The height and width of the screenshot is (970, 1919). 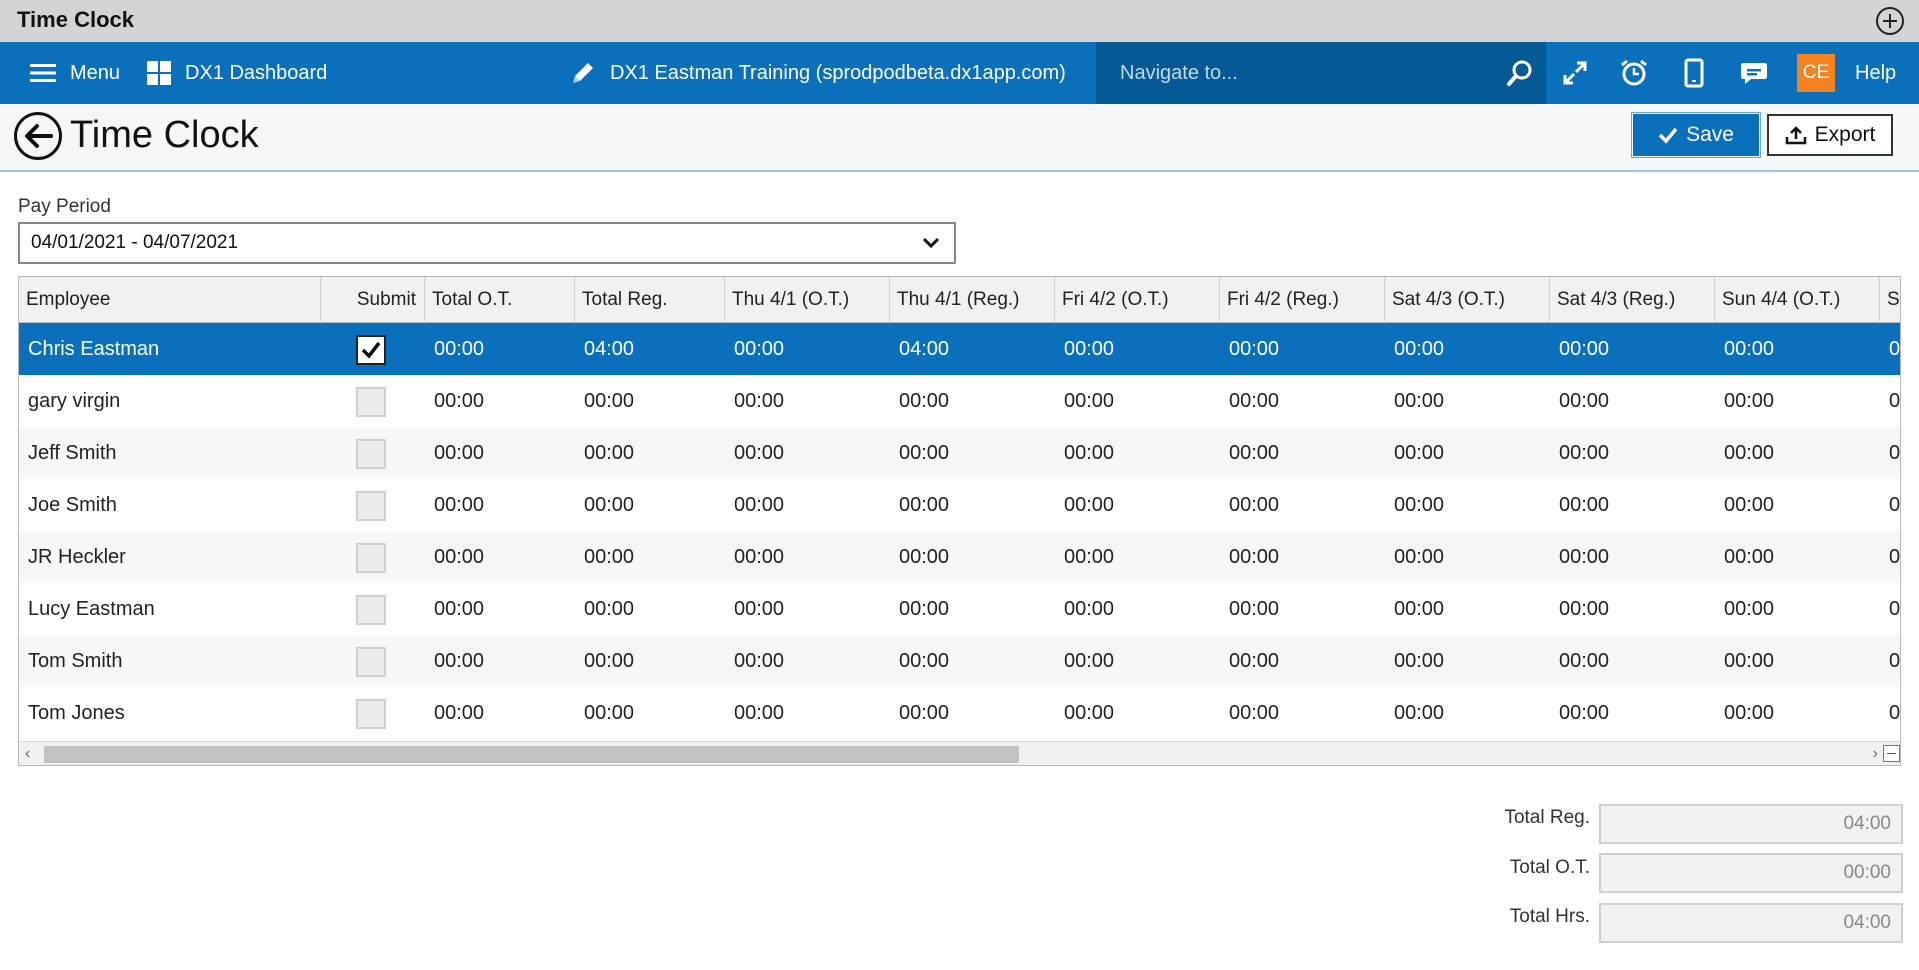 What do you see at coordinates (807, 300) in the screenshot?
I see `column-header: Thu 4/1 (O.T.)` at bounding box center [807, 300].